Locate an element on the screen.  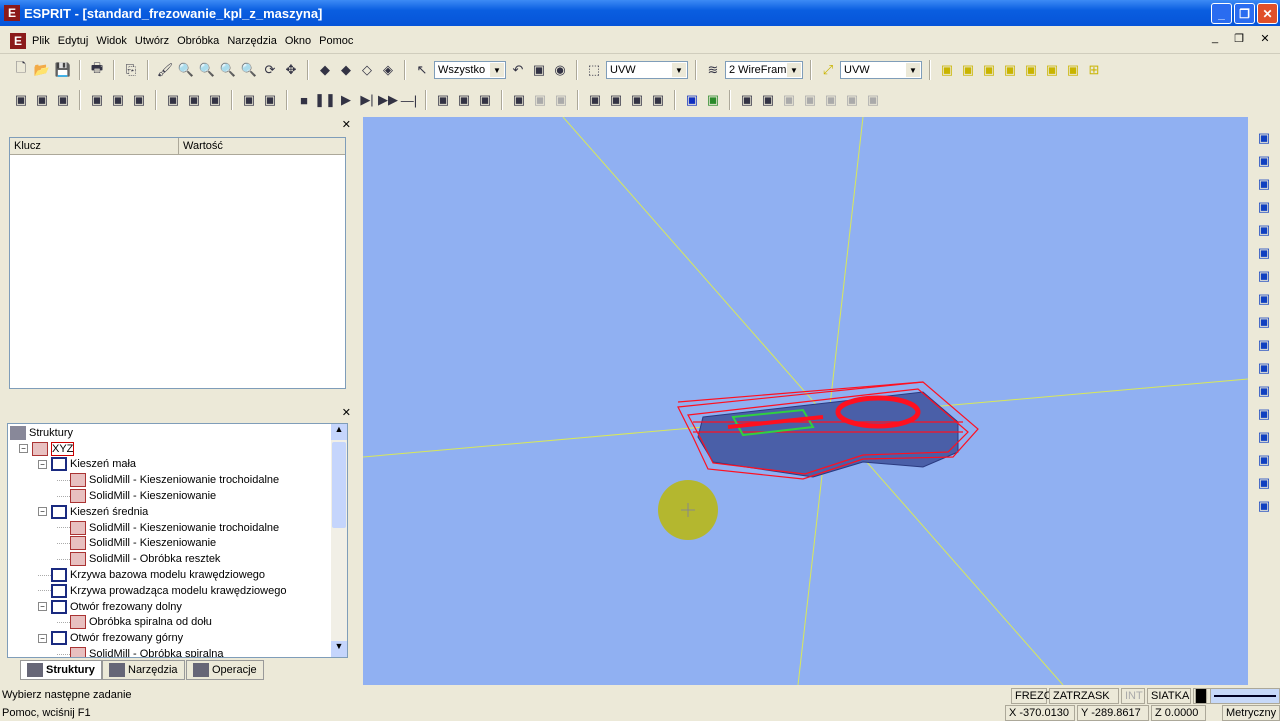
report-icon: ▣ is located at coordinates (485, 100).